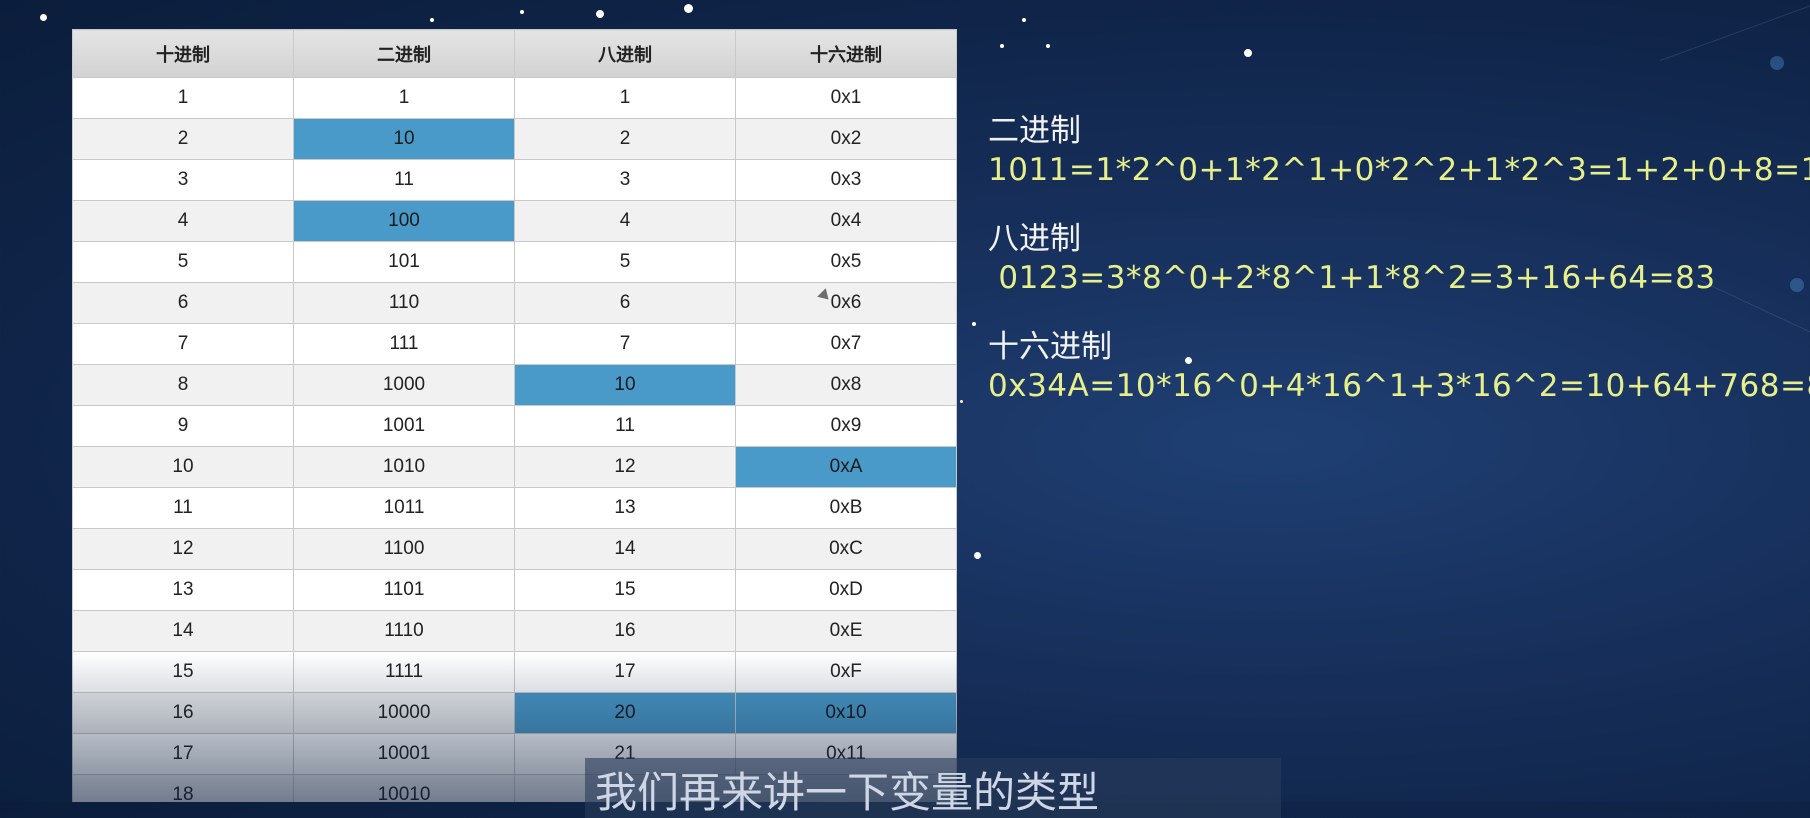  I want to click on cell-binary: 1010, so click(404, 467).